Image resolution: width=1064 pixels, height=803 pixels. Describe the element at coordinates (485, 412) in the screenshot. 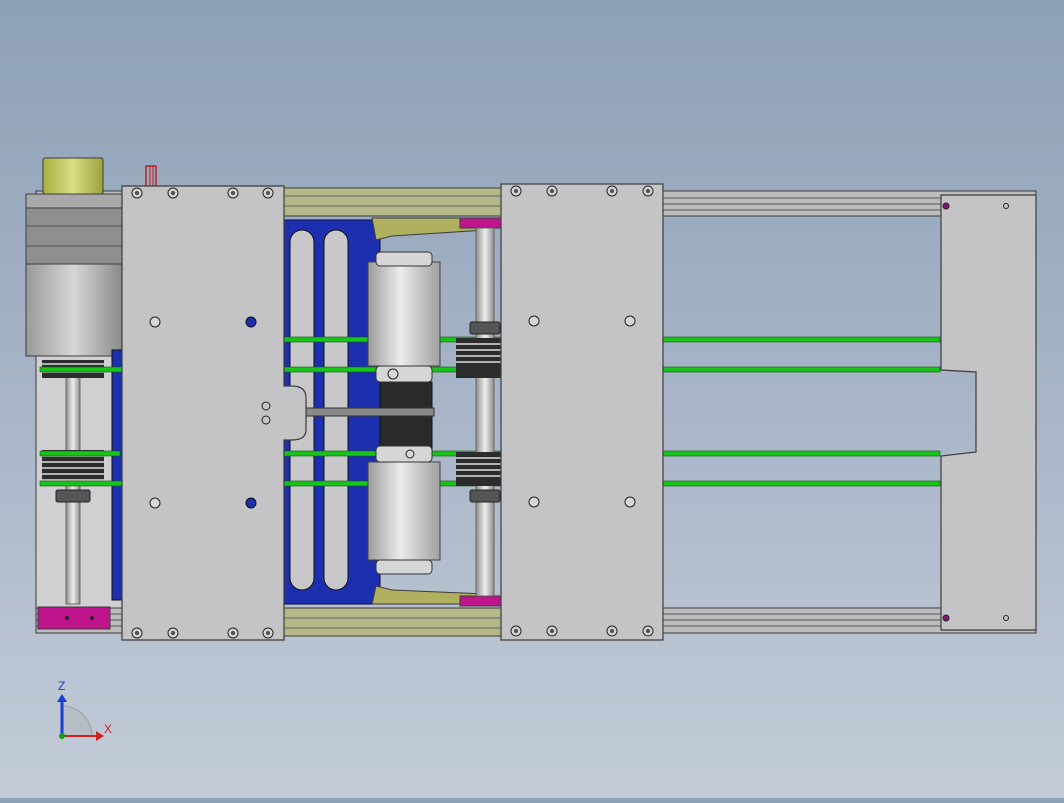

I see `mid-shaft` at that location.